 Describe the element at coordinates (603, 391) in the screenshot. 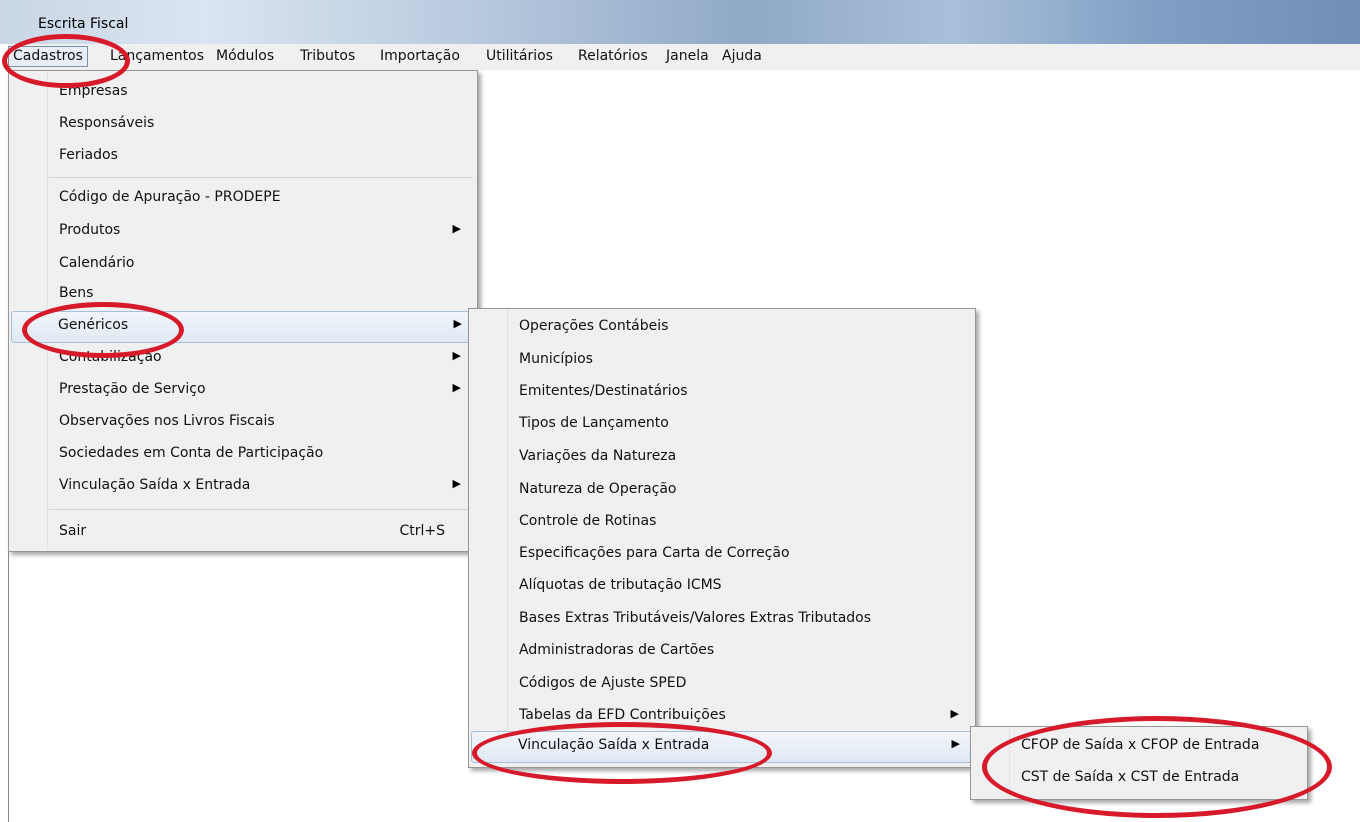

I see `menuitem-label: Emitentes/Destinatários` at that location.